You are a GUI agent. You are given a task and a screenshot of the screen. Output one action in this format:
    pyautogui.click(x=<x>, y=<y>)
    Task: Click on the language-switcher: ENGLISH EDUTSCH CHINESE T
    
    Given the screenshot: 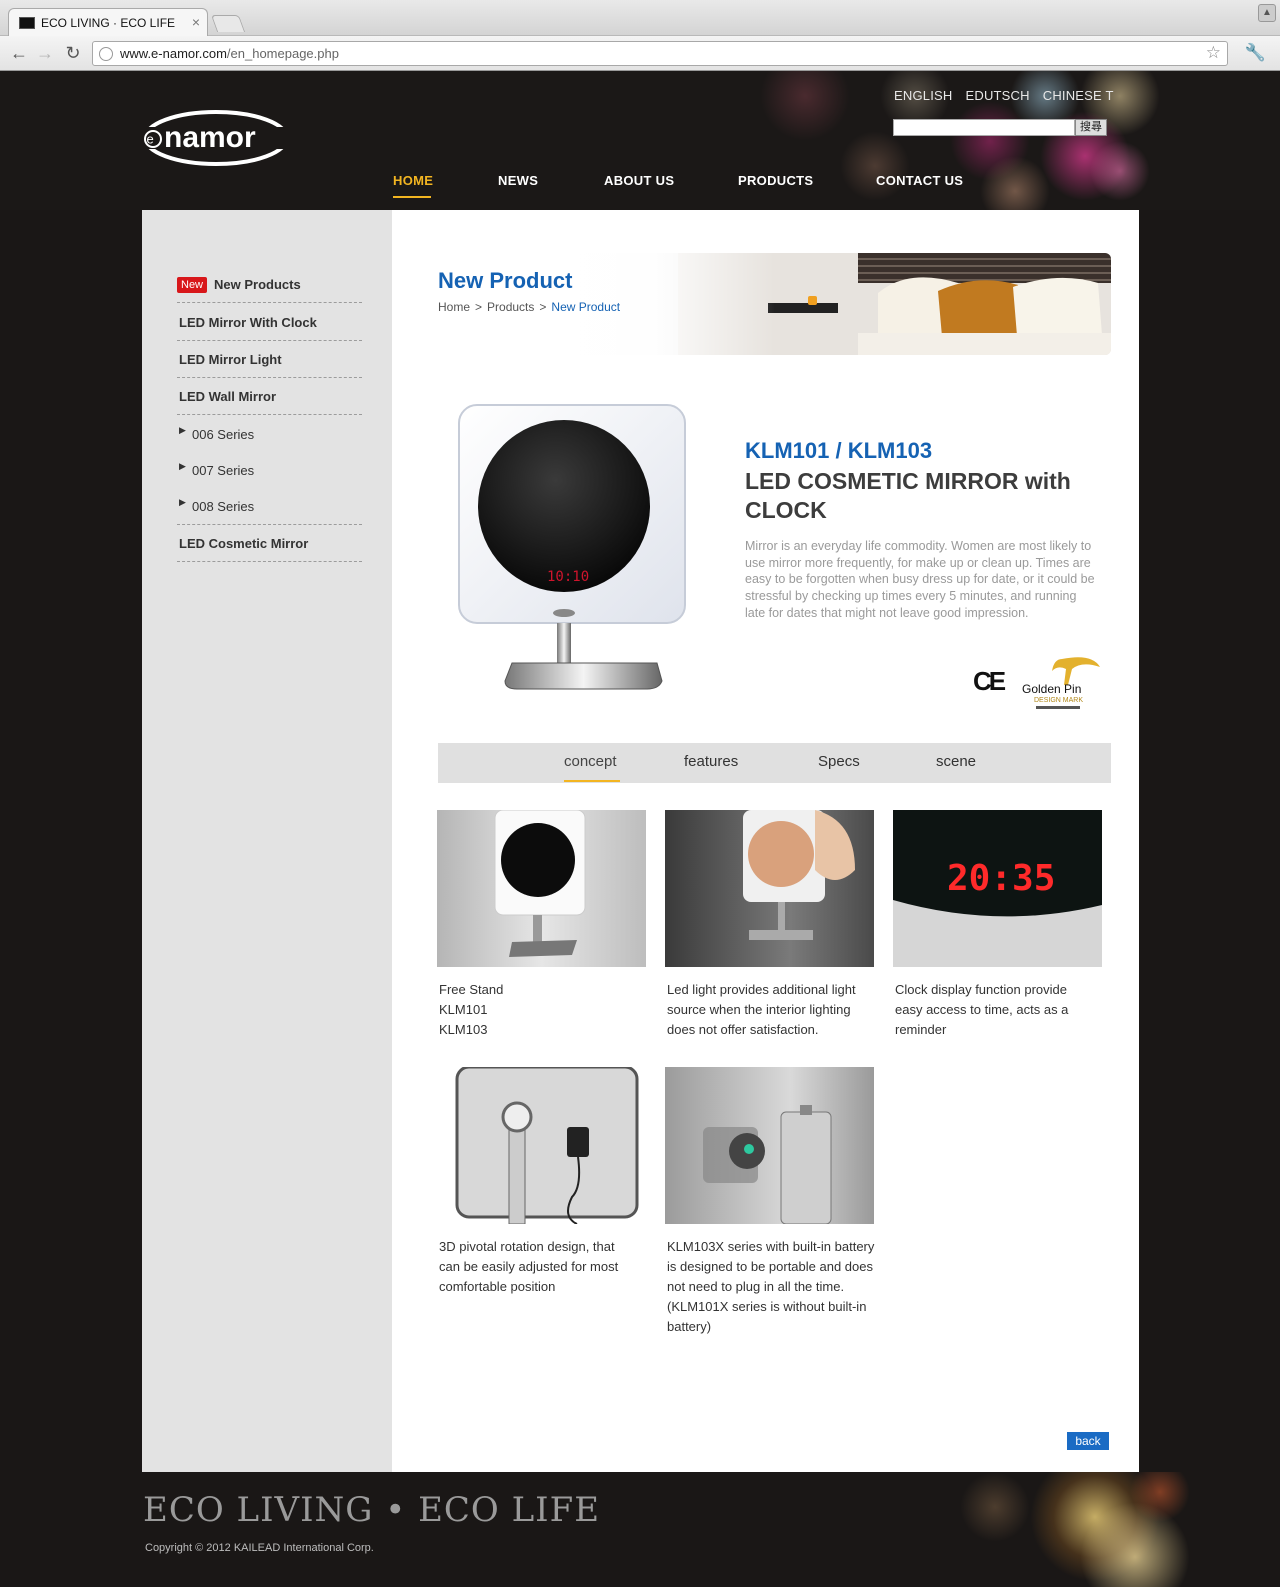 What is the action you would take?
    pyautogui.click(x=1010, y=95)
    